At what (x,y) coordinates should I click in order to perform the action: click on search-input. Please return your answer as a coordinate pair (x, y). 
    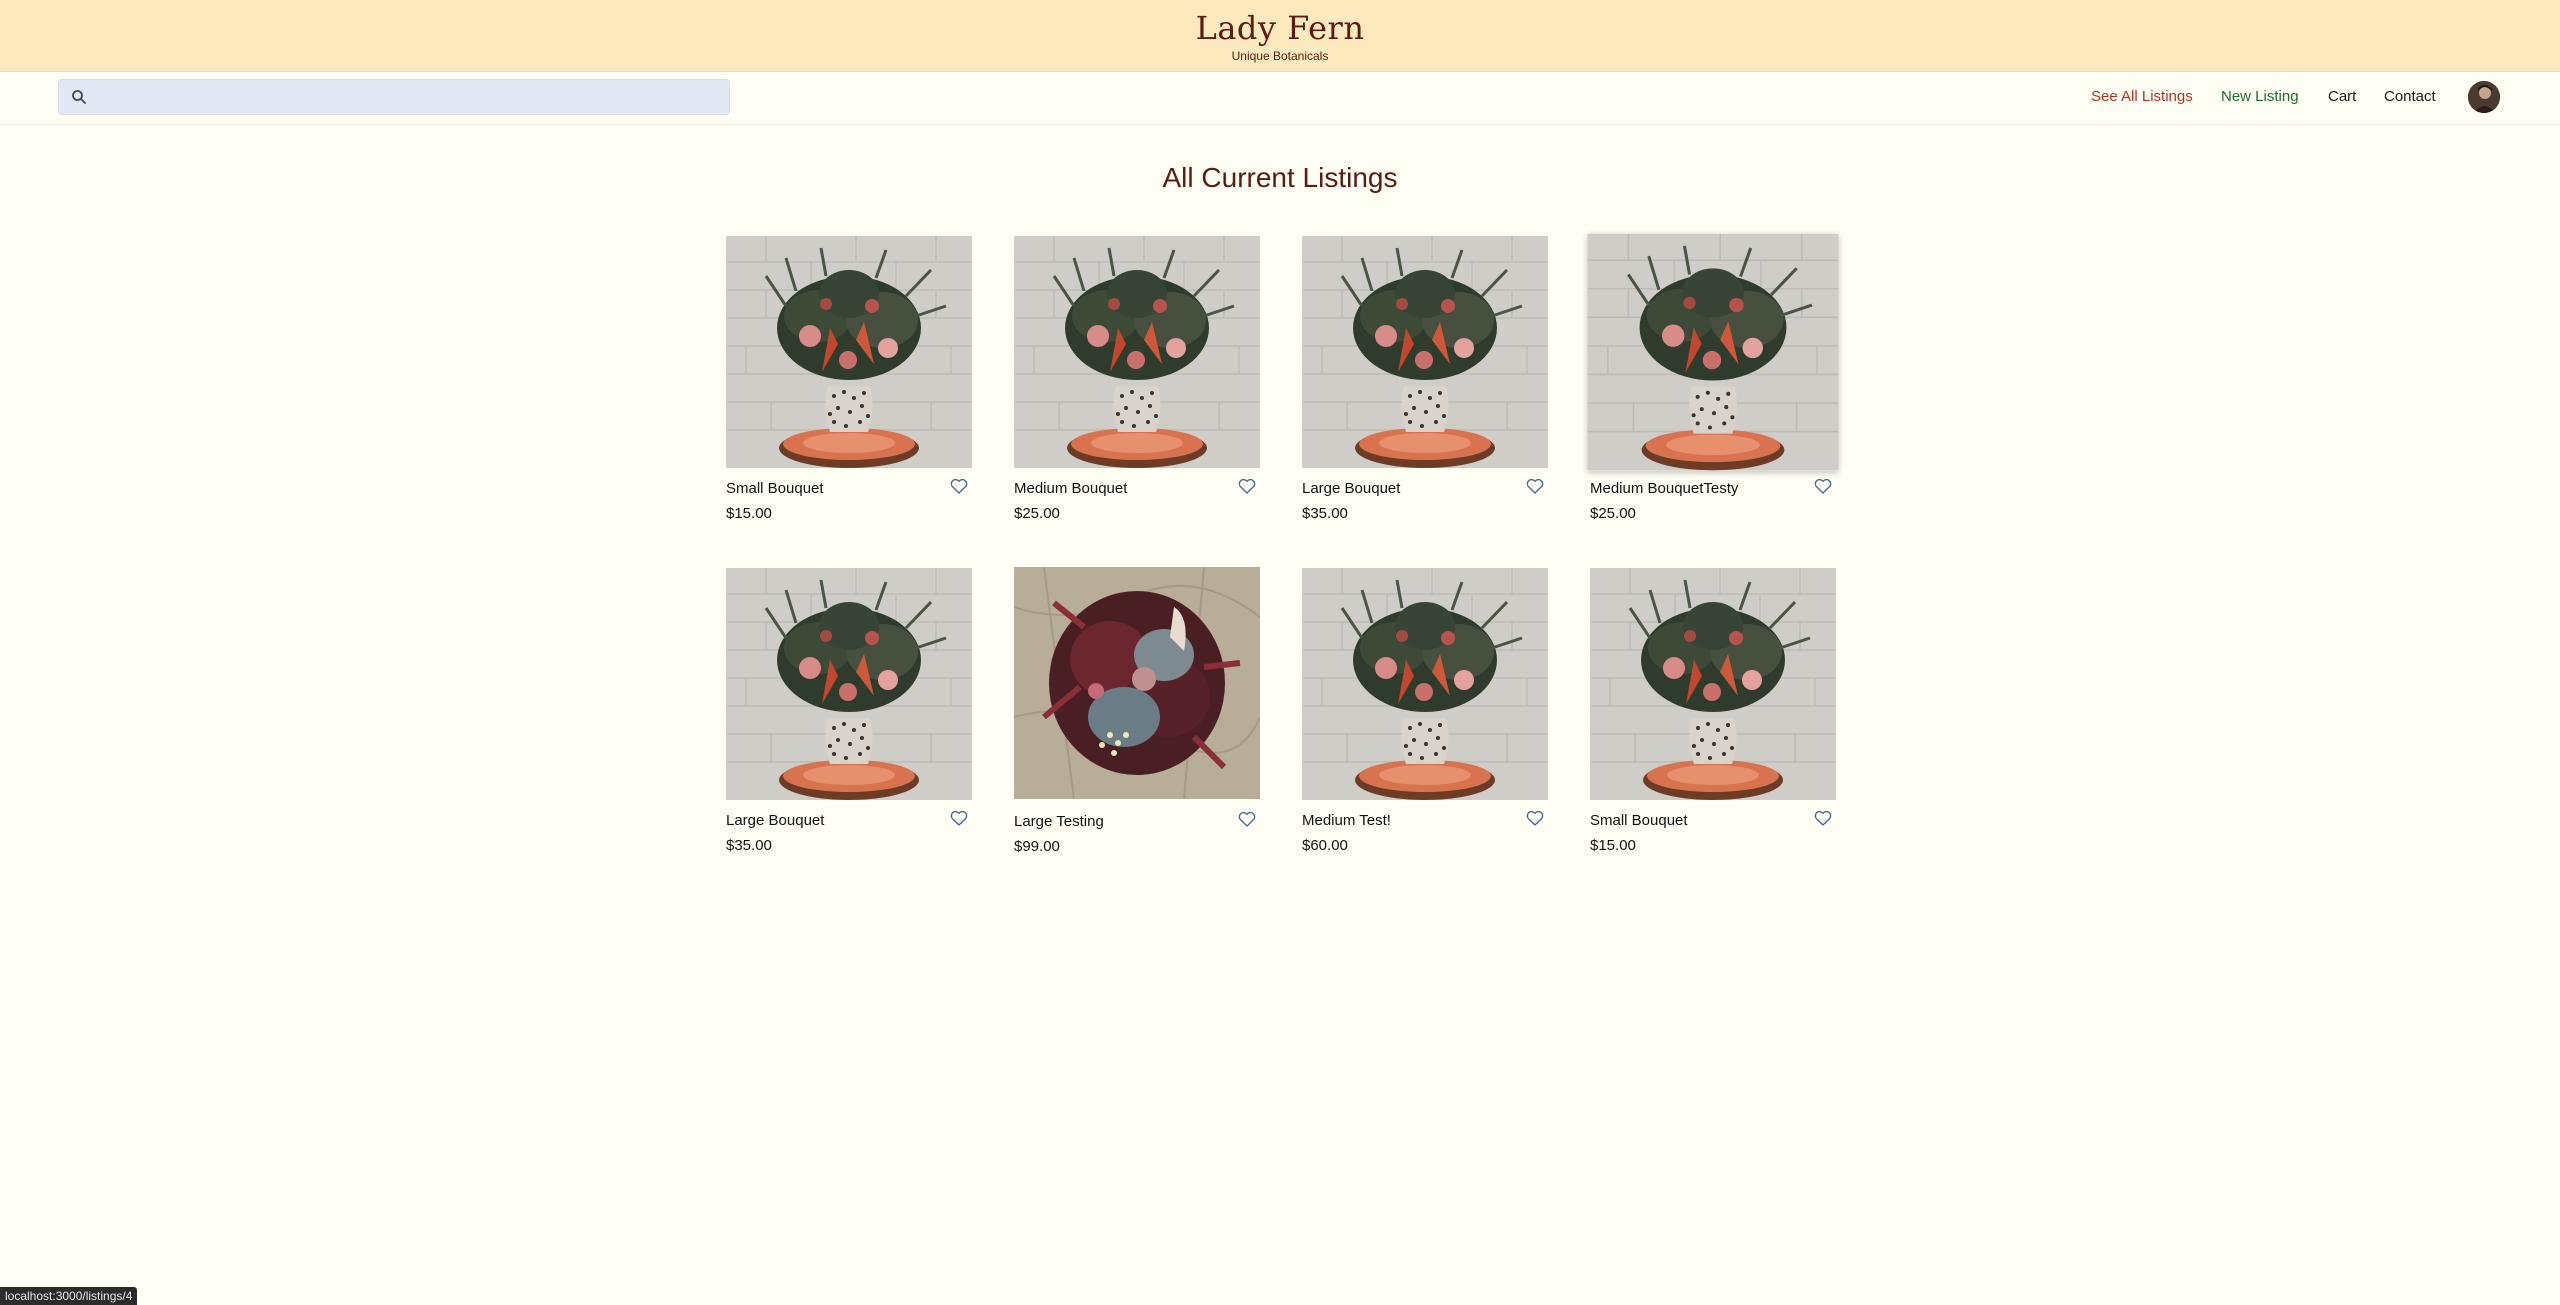
    Looking at the image, I should click on (405, 98).